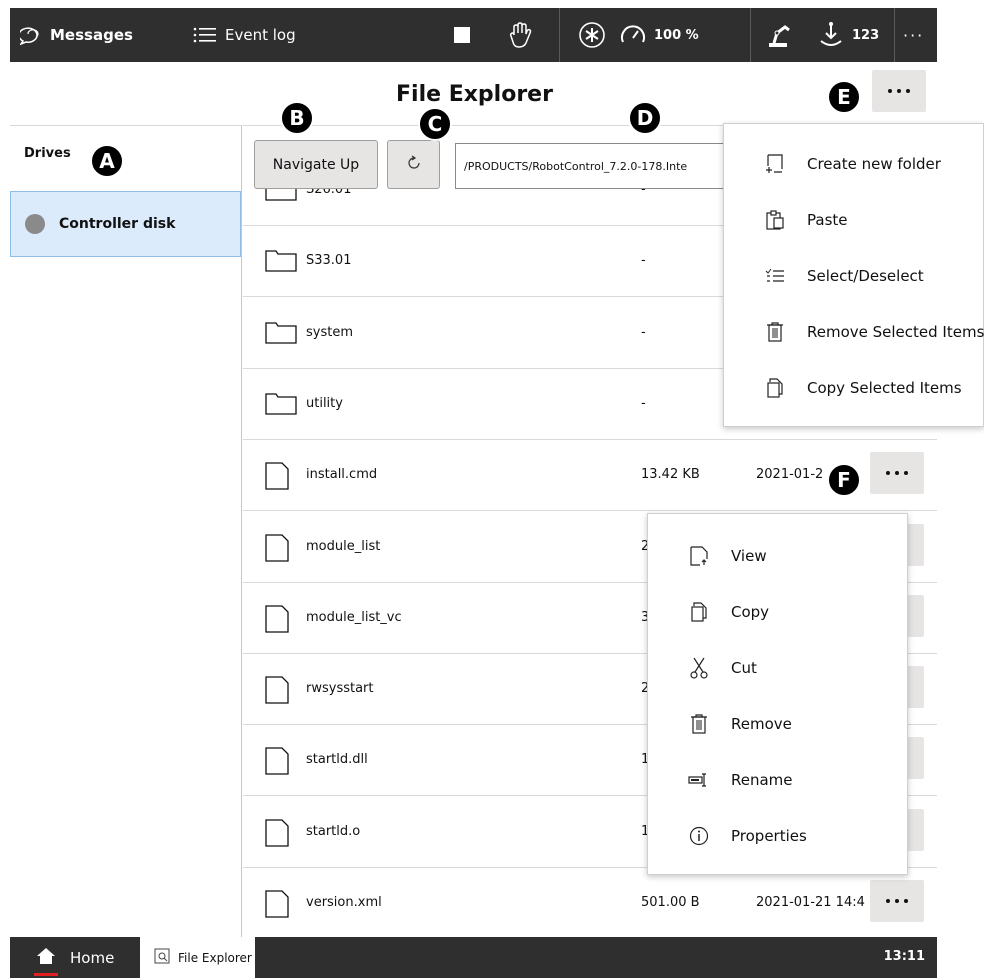 This screenshot has width=984, height=978. I want to click on drives-label: Drives, so click(47, 153).